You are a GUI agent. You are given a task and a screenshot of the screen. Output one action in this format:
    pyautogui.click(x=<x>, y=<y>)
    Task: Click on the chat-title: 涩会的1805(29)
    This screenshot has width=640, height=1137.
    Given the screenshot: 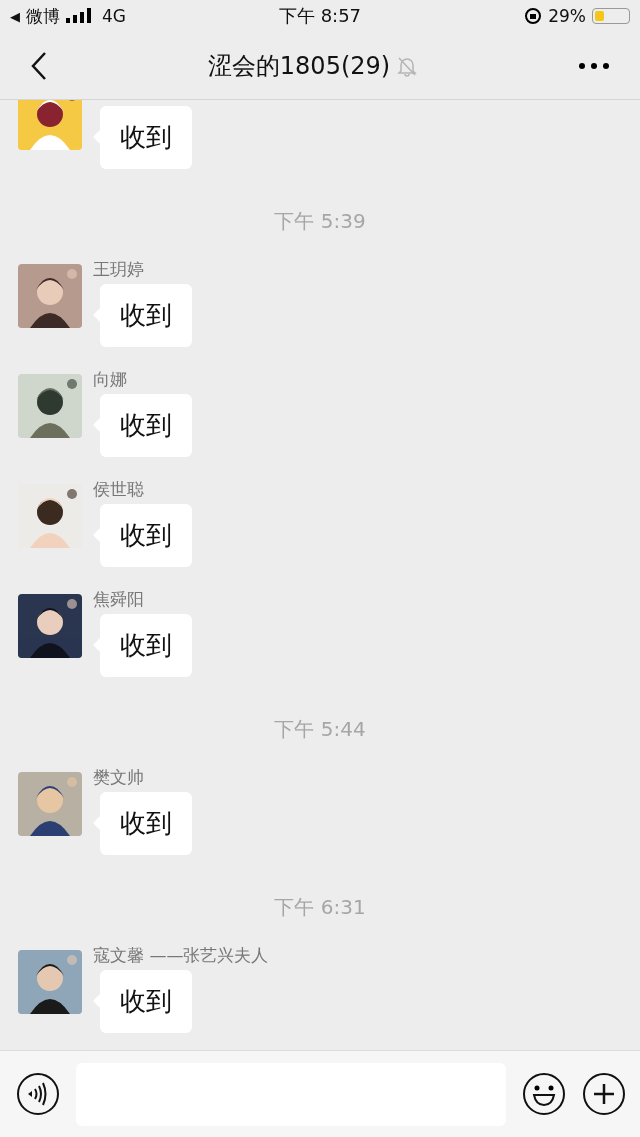 What is the action you would take?
    pyautogui.click(x=299, y=66)
    